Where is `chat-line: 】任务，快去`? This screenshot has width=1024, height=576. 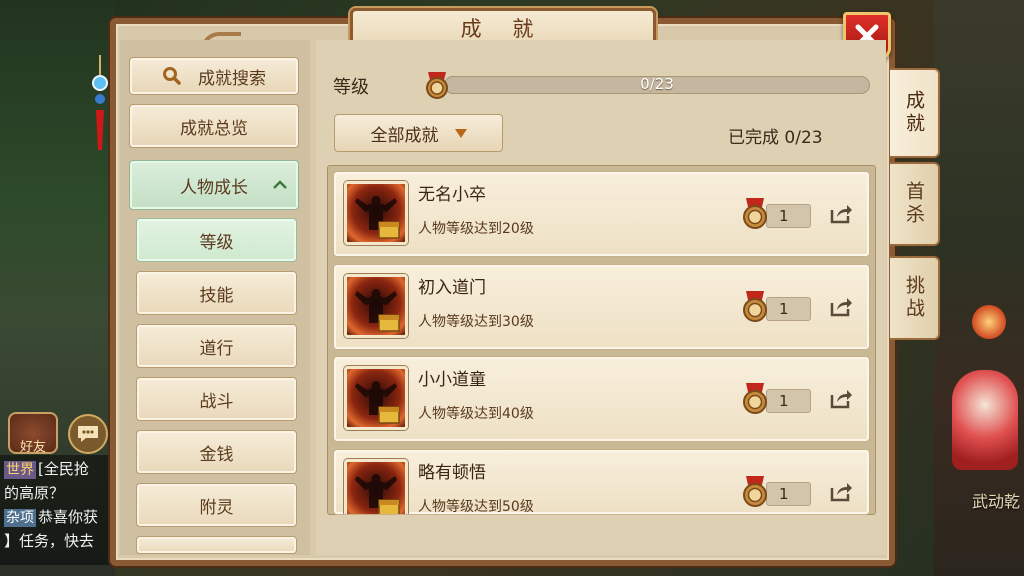
chat-line: 】任务，快去 is located at coordinates (56, 541).